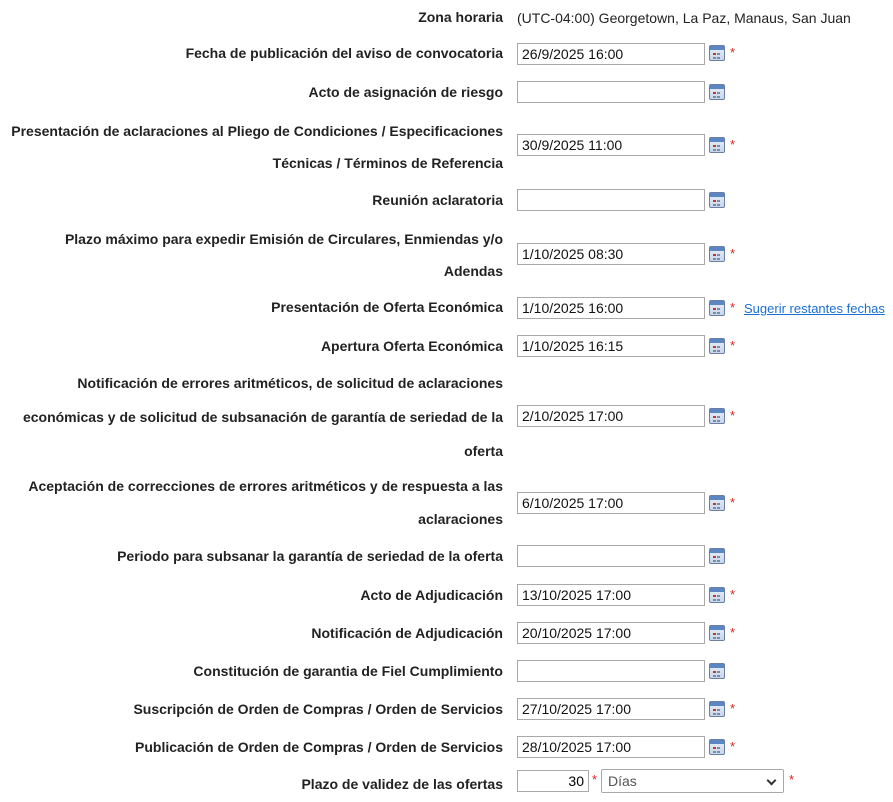  Describe the element at coordinates (622, 781) in the screenshot. I see `unidad-plazo-value: Días` at that location.